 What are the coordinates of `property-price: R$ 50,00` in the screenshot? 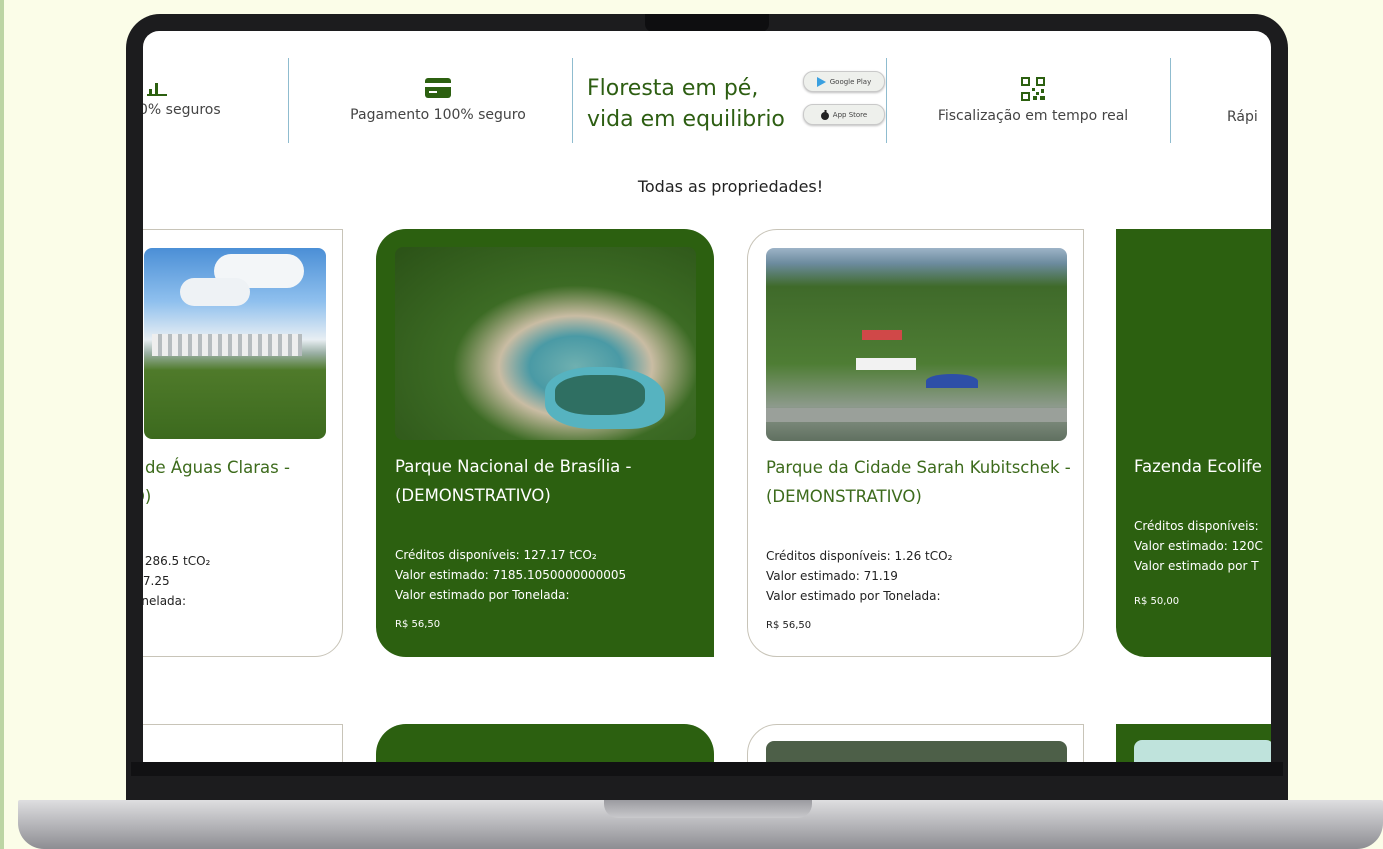 It's located at (1157, 601).